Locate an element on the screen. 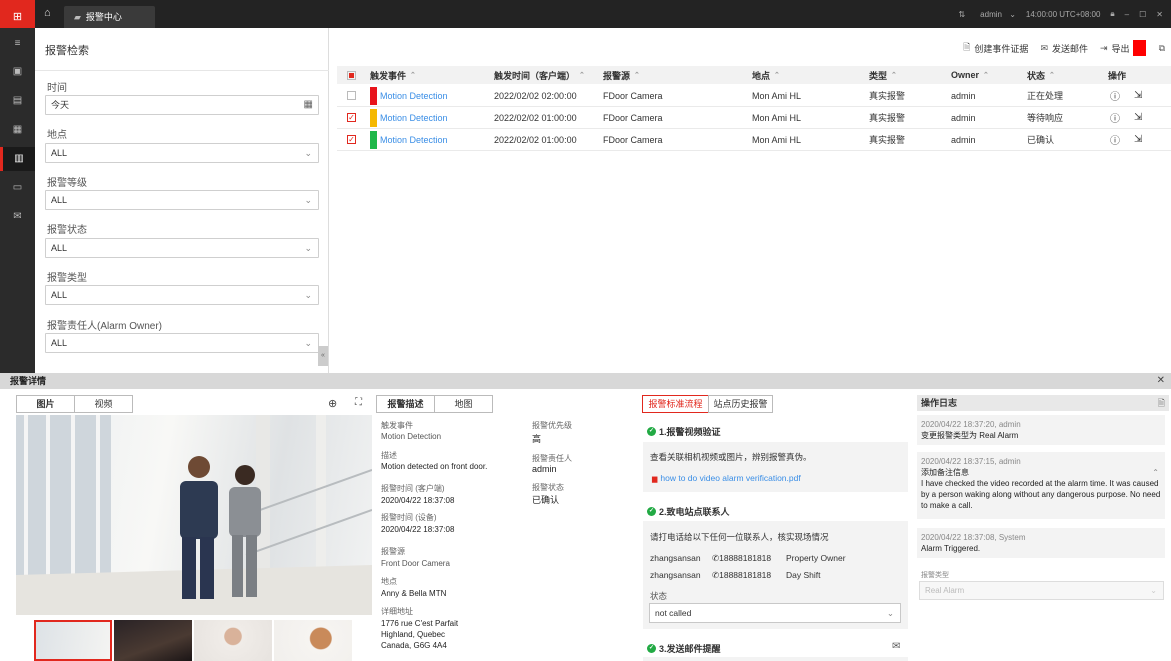 The width and height of the screenshot is (1171, 661). monitor-icon: ▣ is located at coordinates (17, 72).